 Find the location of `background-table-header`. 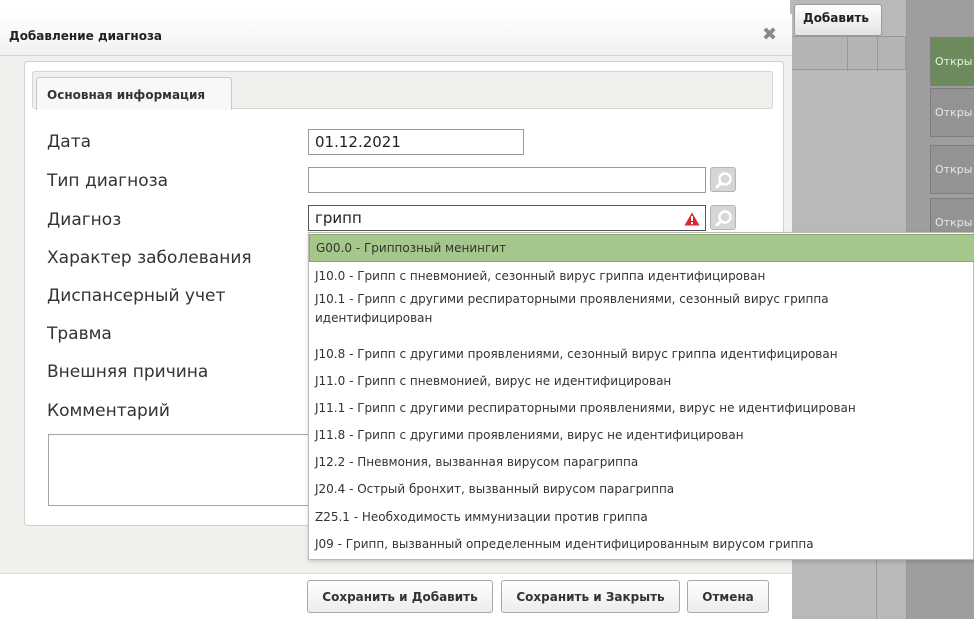

background-table-header is located at coordinates (848, 53).